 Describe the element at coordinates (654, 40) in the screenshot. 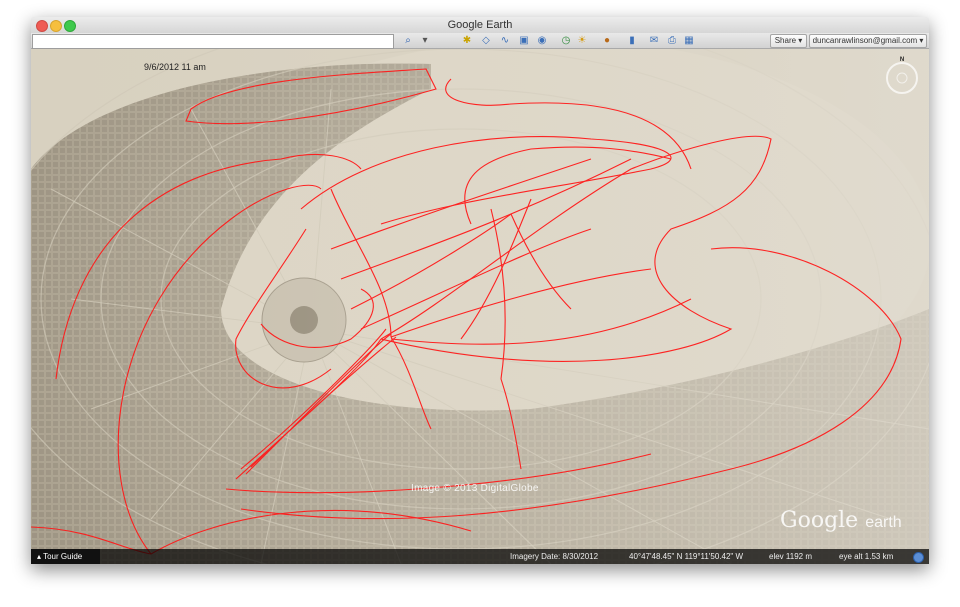

I see `email-icon: ✉` at that location.